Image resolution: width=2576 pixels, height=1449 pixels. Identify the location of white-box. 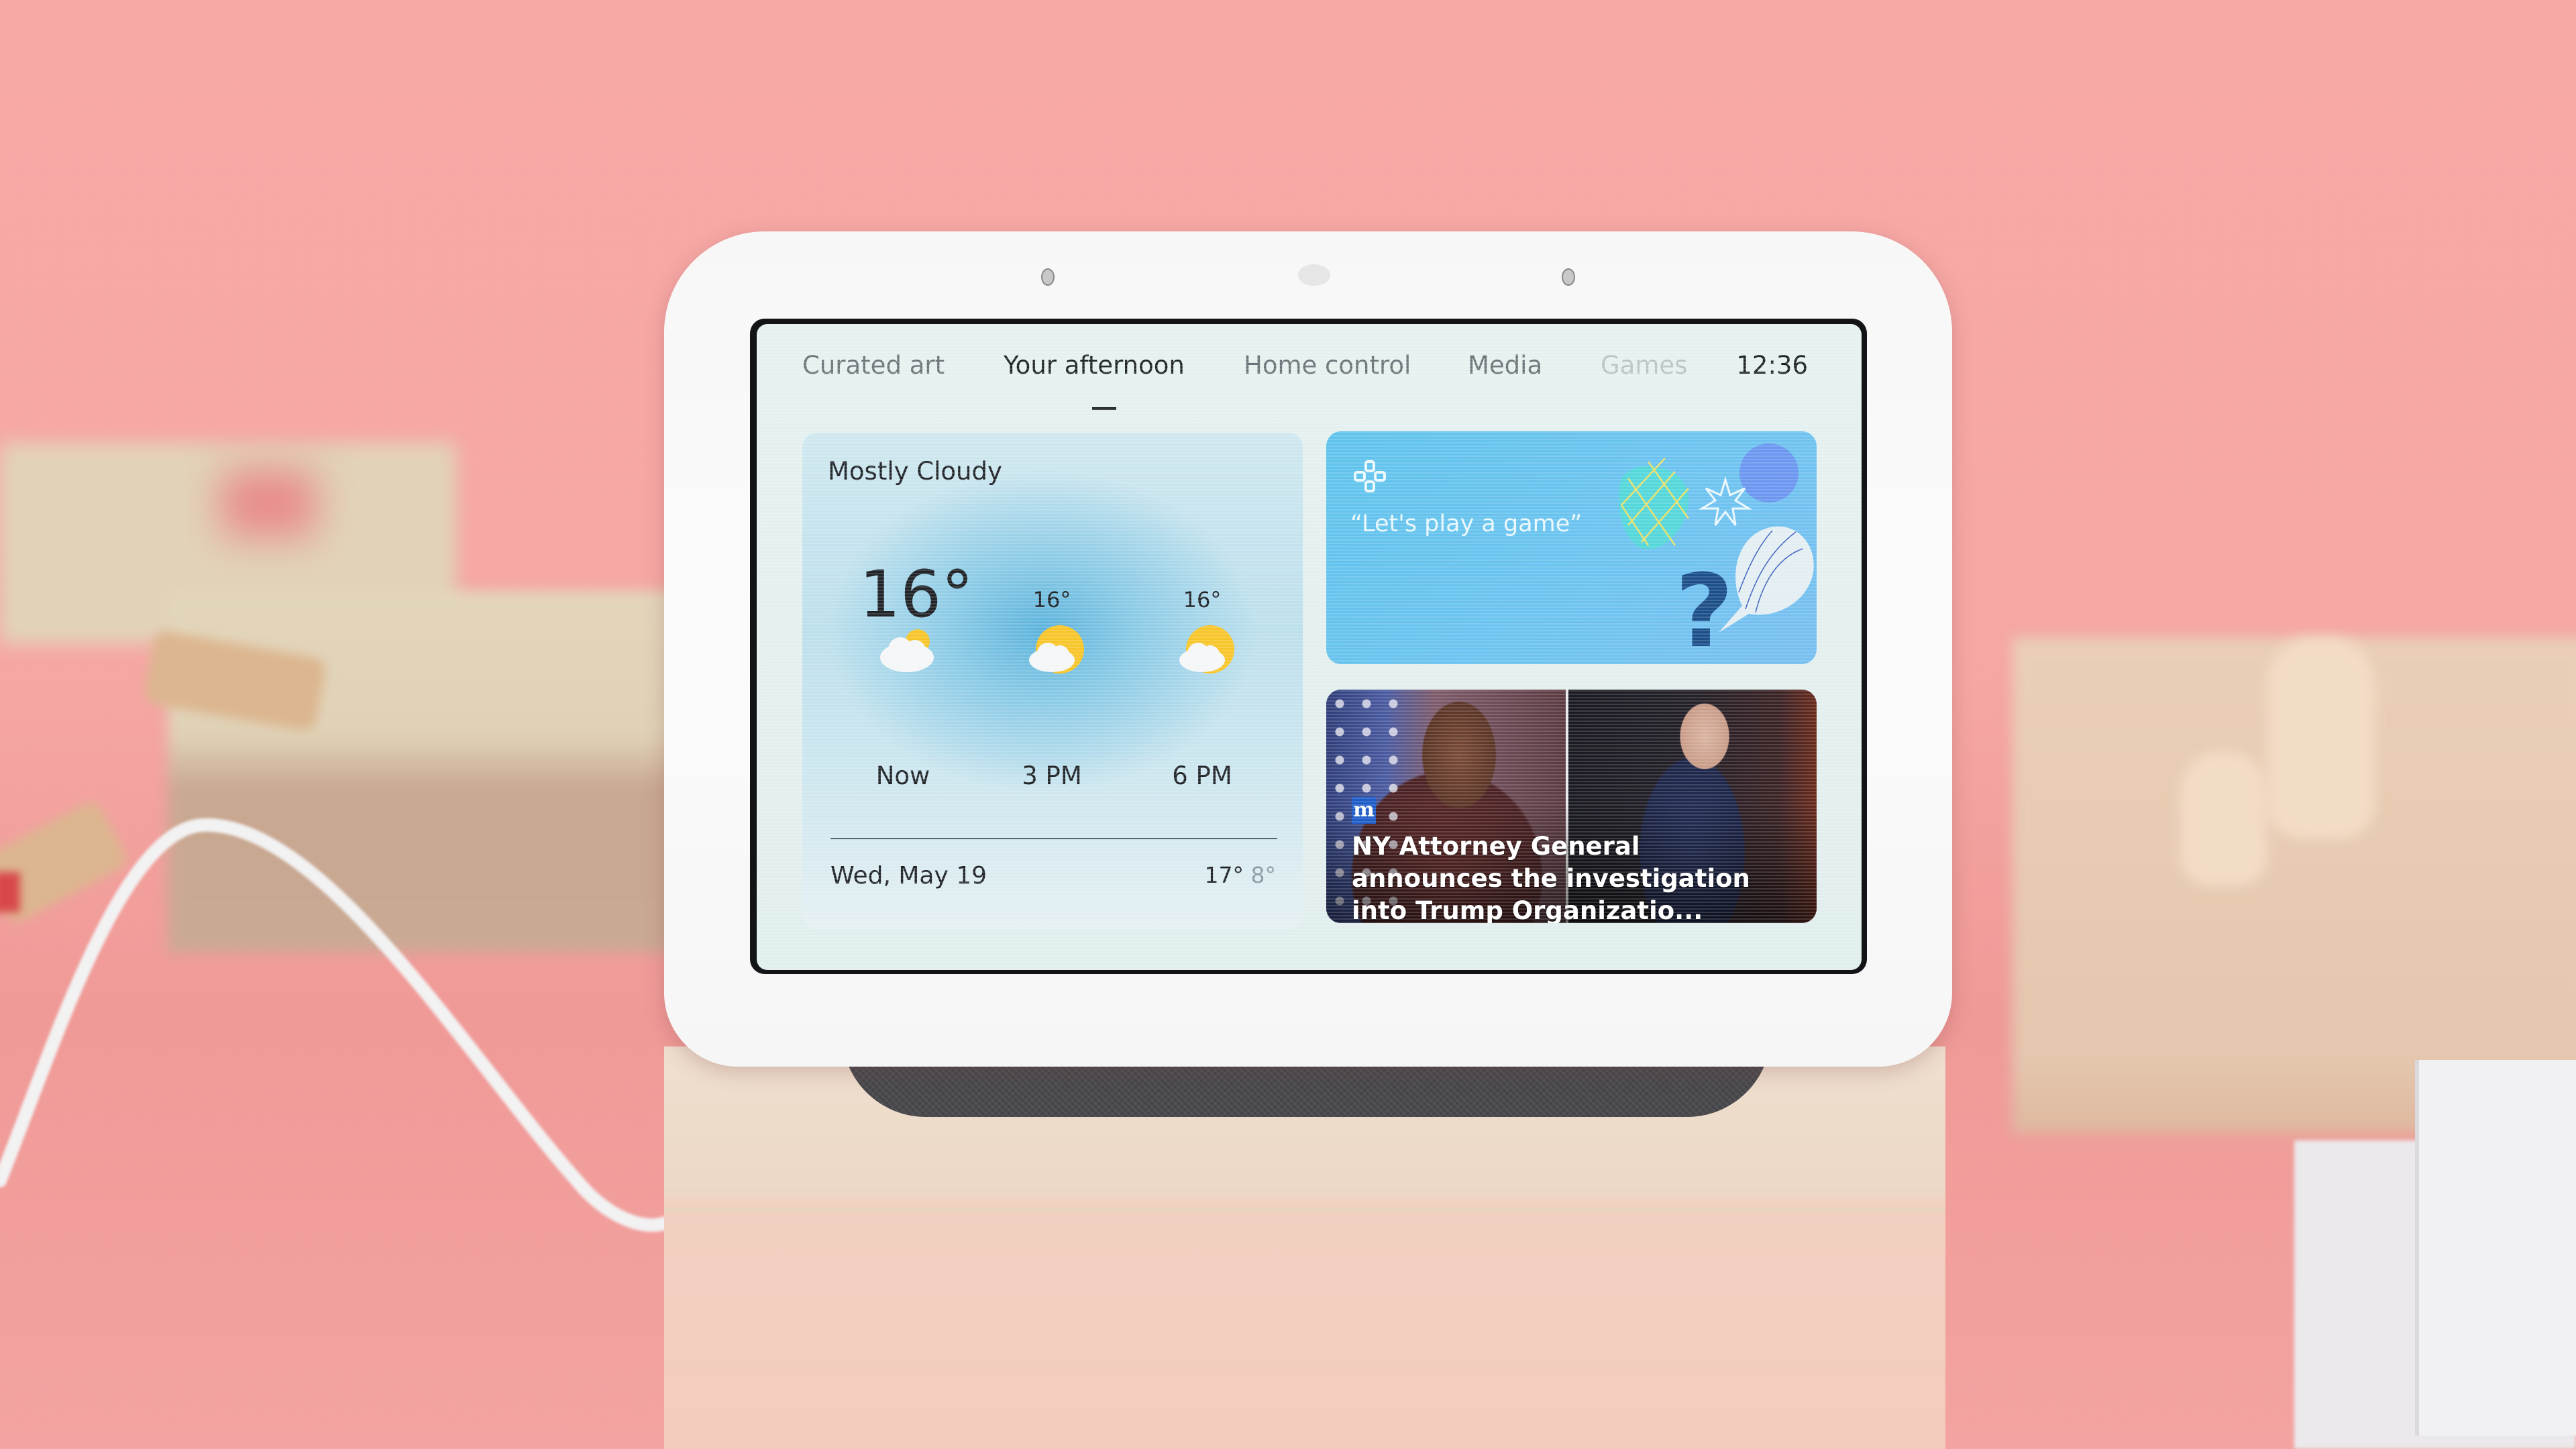
(2495, 1248).